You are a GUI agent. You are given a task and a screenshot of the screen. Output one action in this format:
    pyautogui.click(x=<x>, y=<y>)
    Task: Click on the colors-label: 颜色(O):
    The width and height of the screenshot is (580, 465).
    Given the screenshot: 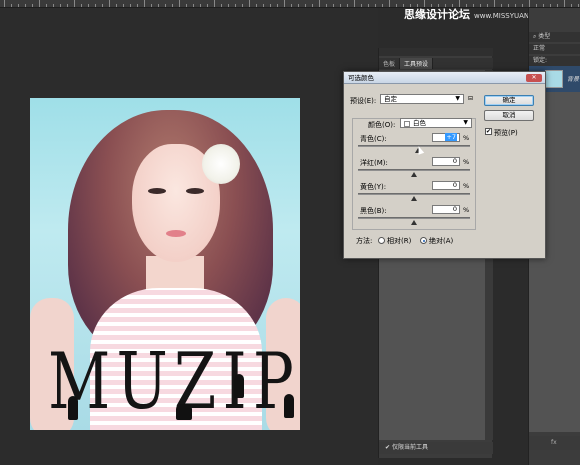 What is the action you would take?
    pyautogui.click(x=382, y=125)
    